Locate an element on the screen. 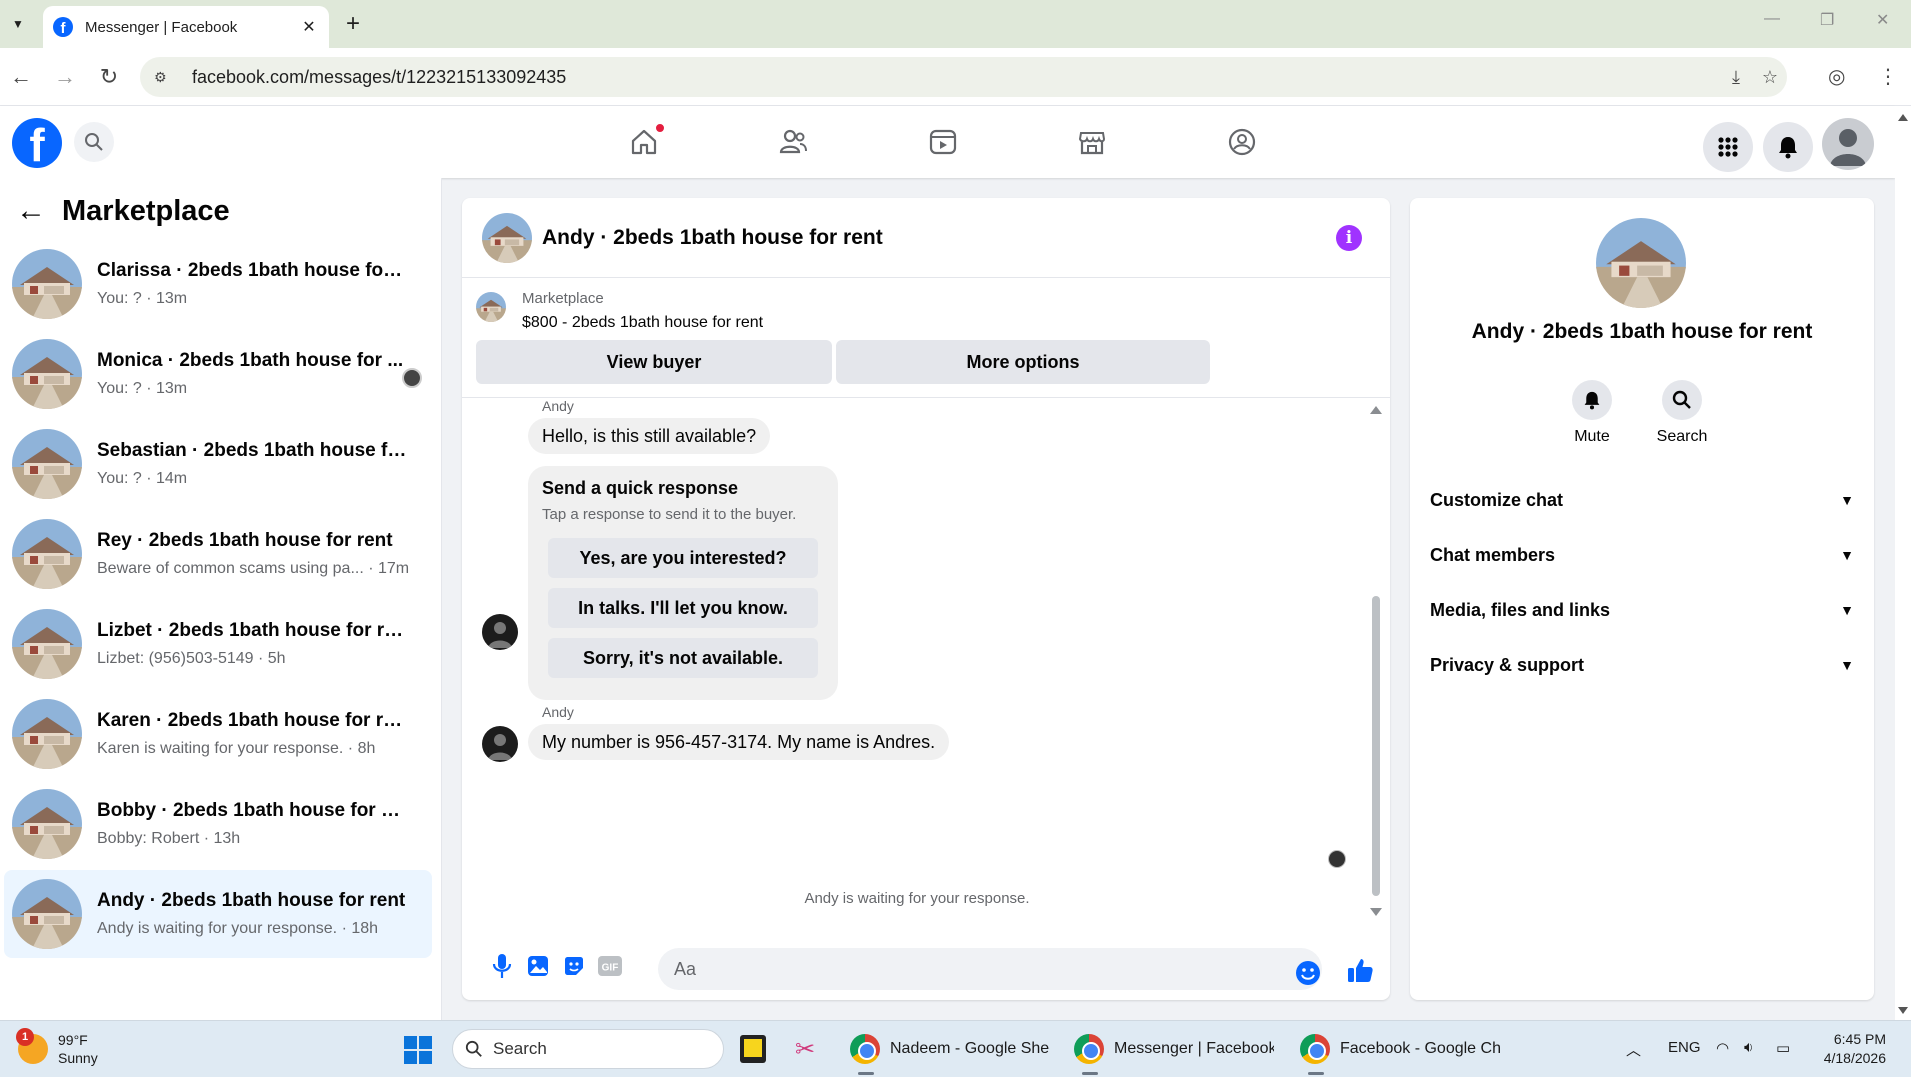 The width and height of the screenshot is (1911, 1077). minimize-icon: — is located at coordinates (1772, 19).